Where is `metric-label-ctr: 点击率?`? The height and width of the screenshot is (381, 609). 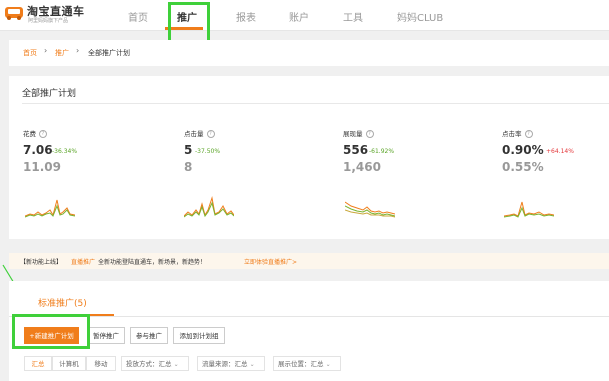 metric-label-ctr: 点击率? is located at coordinates (517, 133).